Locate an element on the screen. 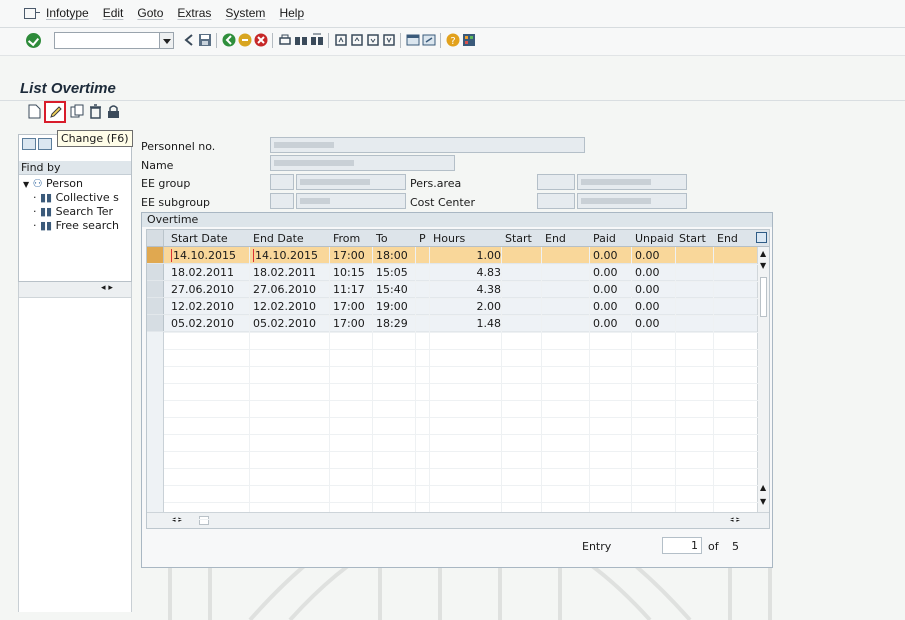 This screenshot has height=620, width=905. col-hours: Hours is located at coordinates (449, 238).